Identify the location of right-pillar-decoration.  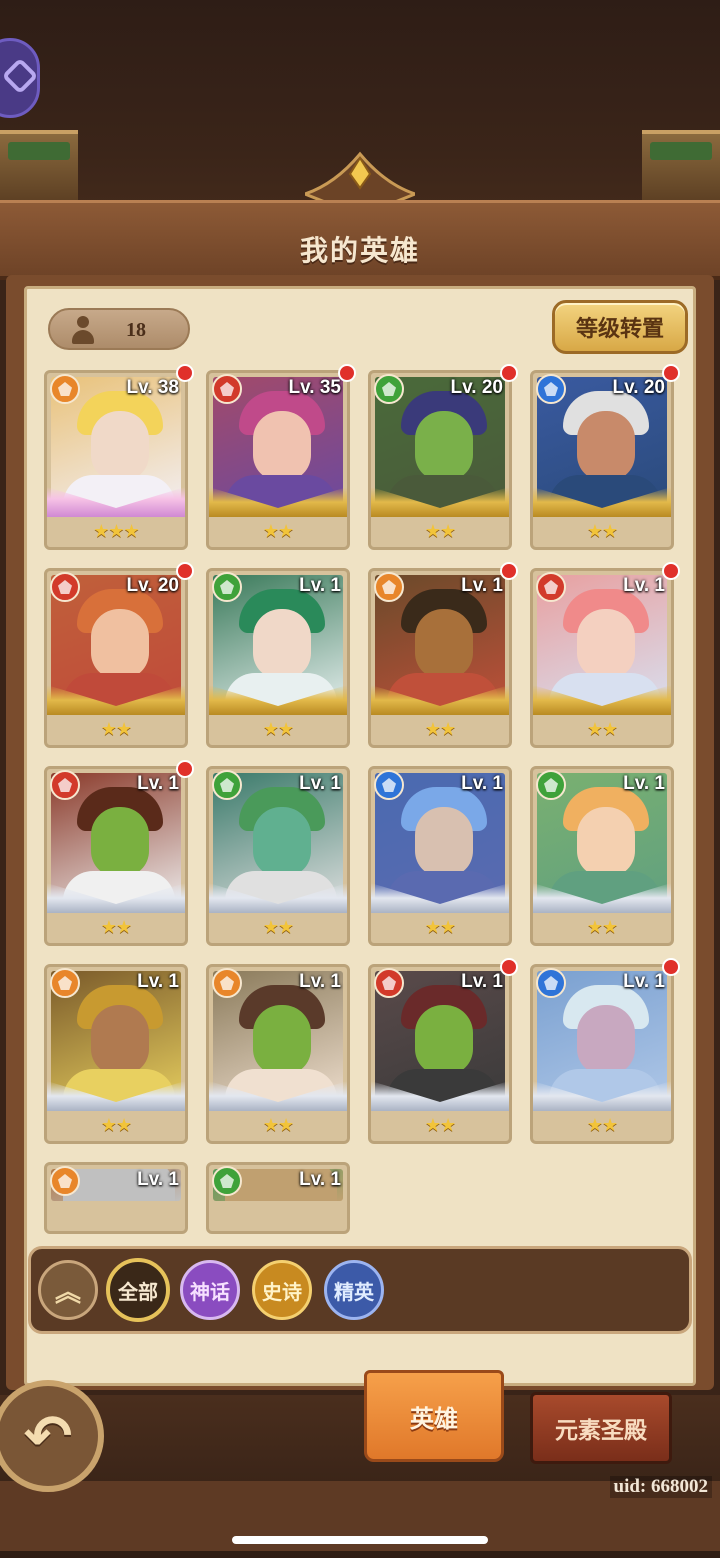
(681, 167).